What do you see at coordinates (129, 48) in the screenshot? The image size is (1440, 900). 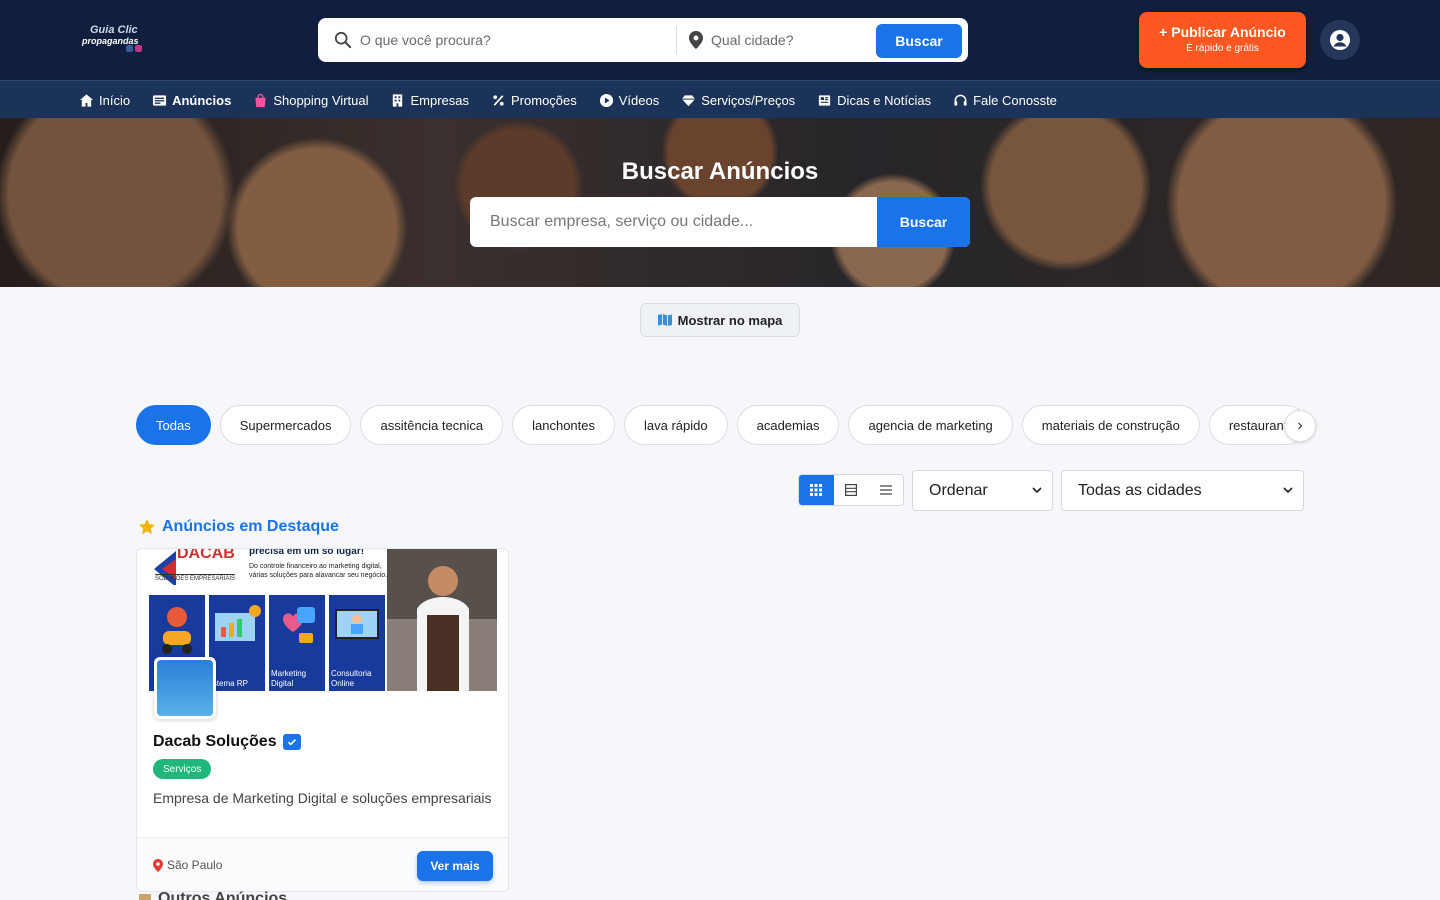 I see `facebook-icon` at bounding box center [129, 48].